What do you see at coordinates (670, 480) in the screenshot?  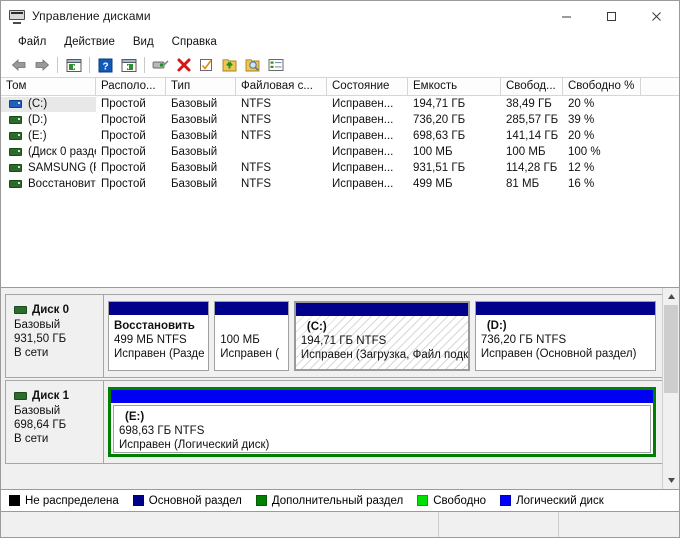 I see `scroll-down-icon` at bounding box center [670, 480].